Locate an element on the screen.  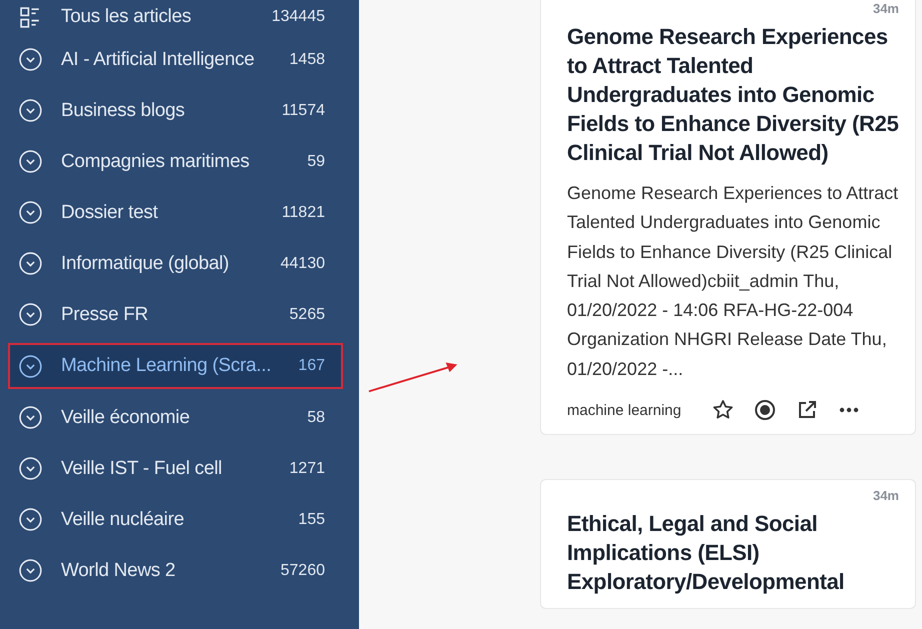
sidebar-item: World News 2 57260 is located at coordinates (175, 570).